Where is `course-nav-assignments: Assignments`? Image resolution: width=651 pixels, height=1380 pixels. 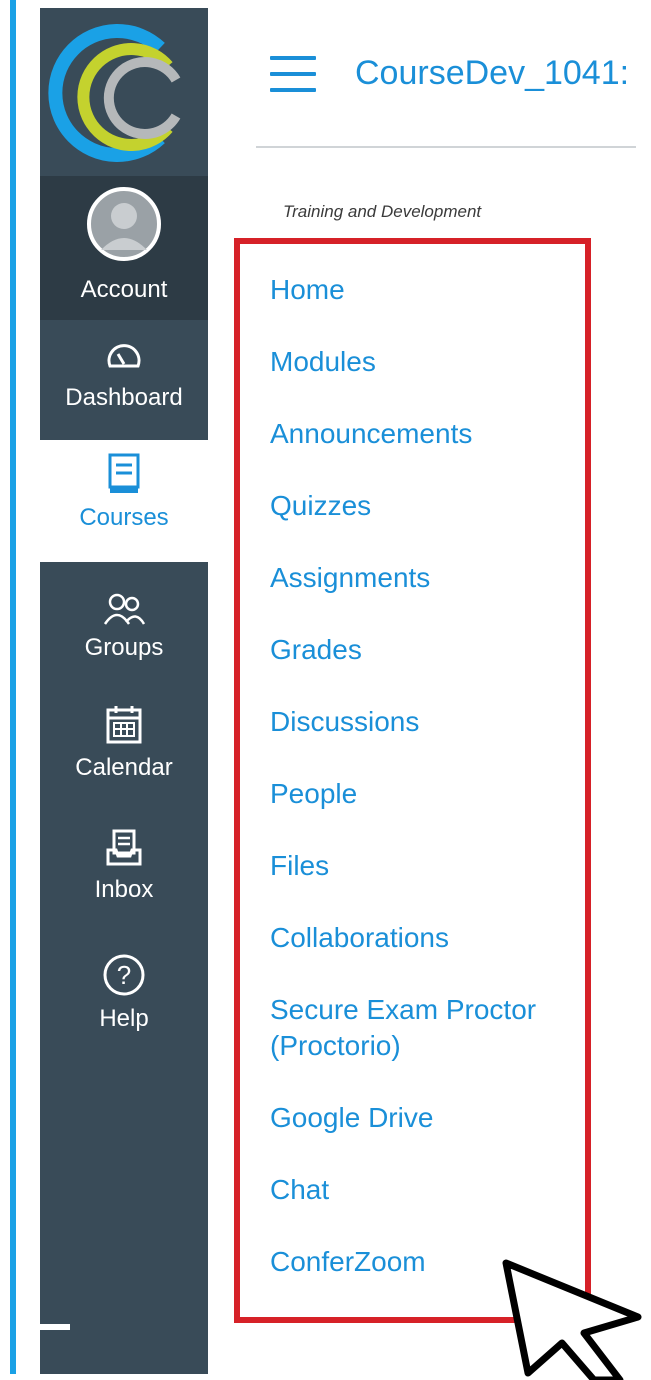
course-nav-assignments: Assignments is located at coordinates (430, 578).